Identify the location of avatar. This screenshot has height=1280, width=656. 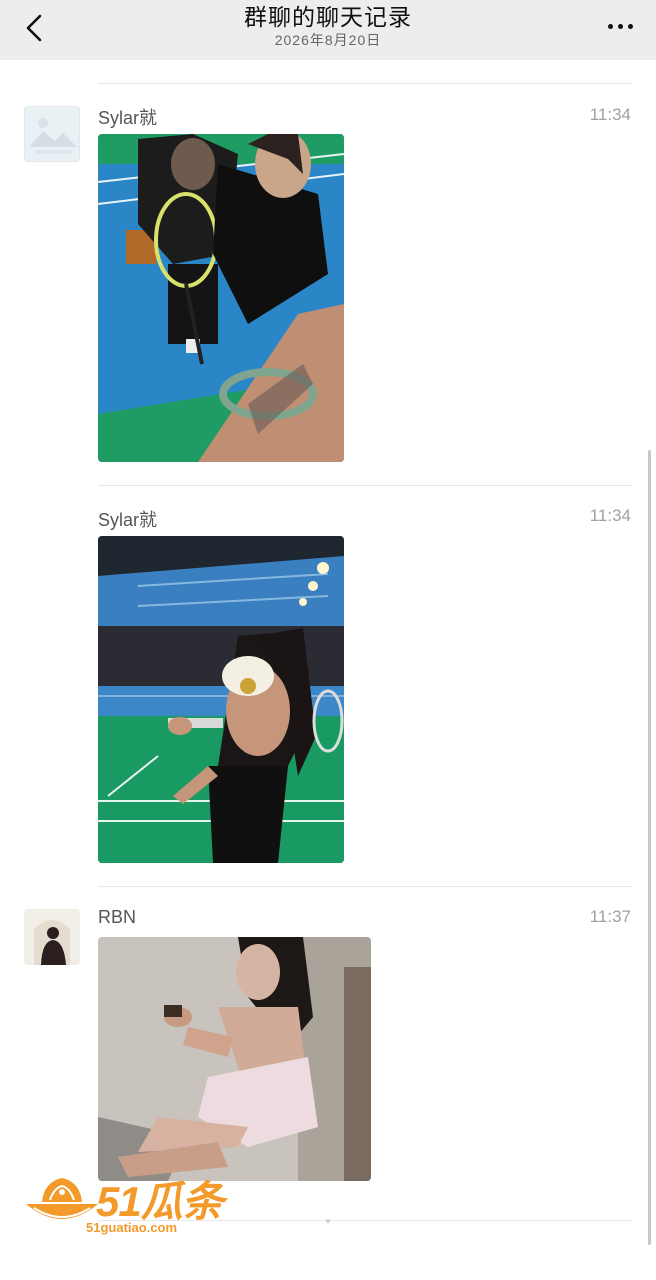
(52, 937).